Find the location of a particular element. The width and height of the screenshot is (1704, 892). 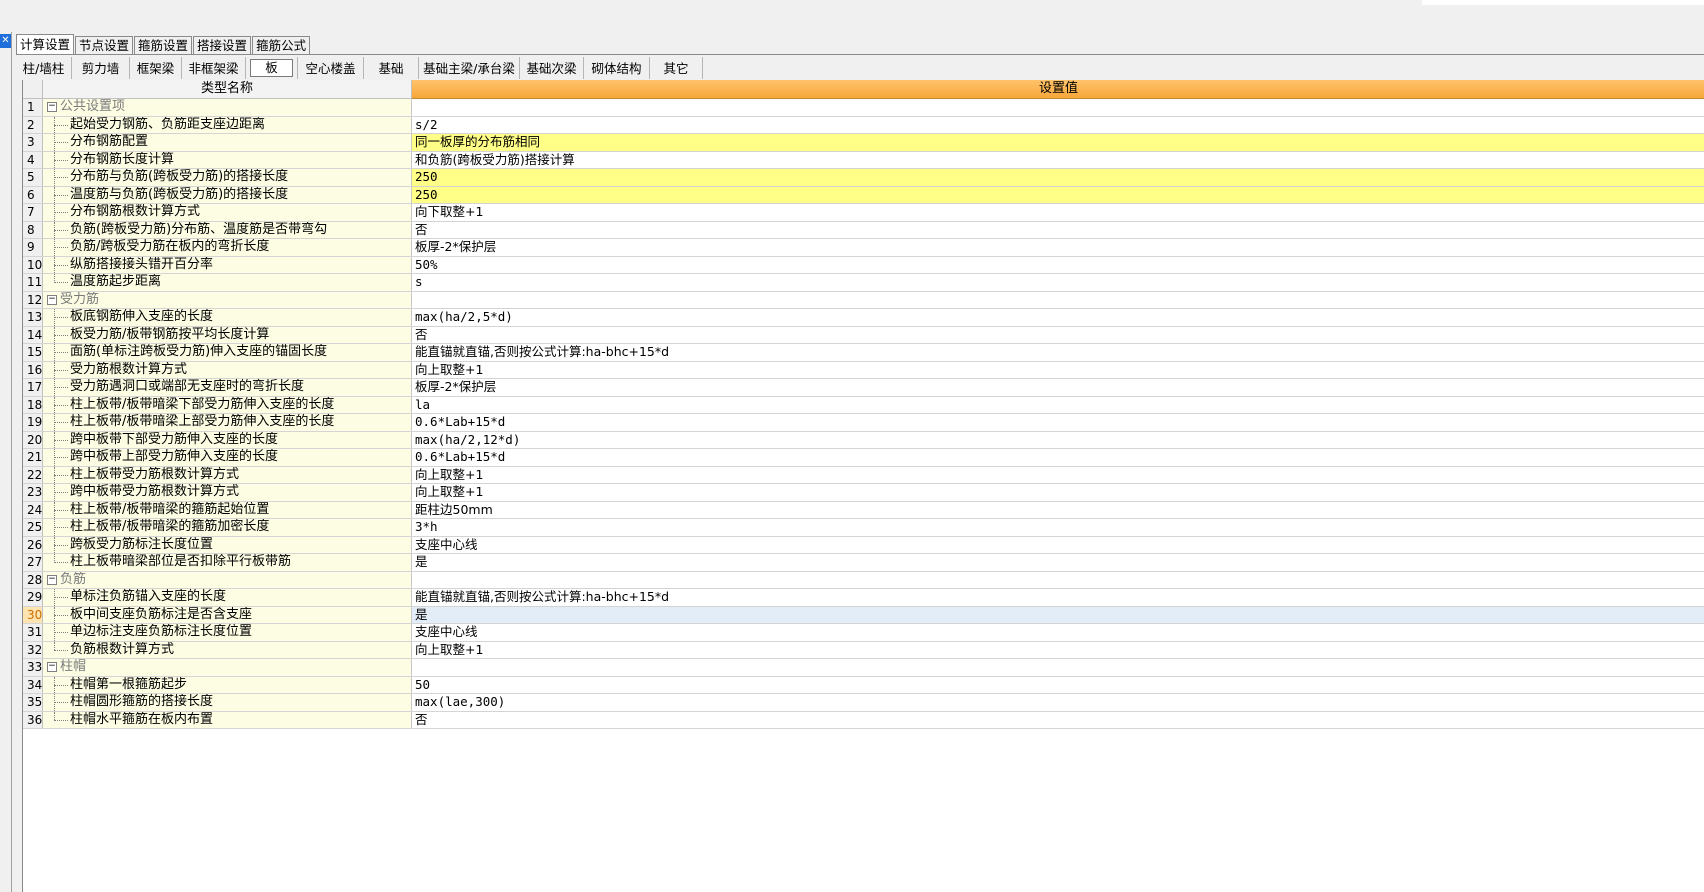

table-row: 30 板中间支座负筋标注是否含支座 是 is located at coordinates (863, 615).